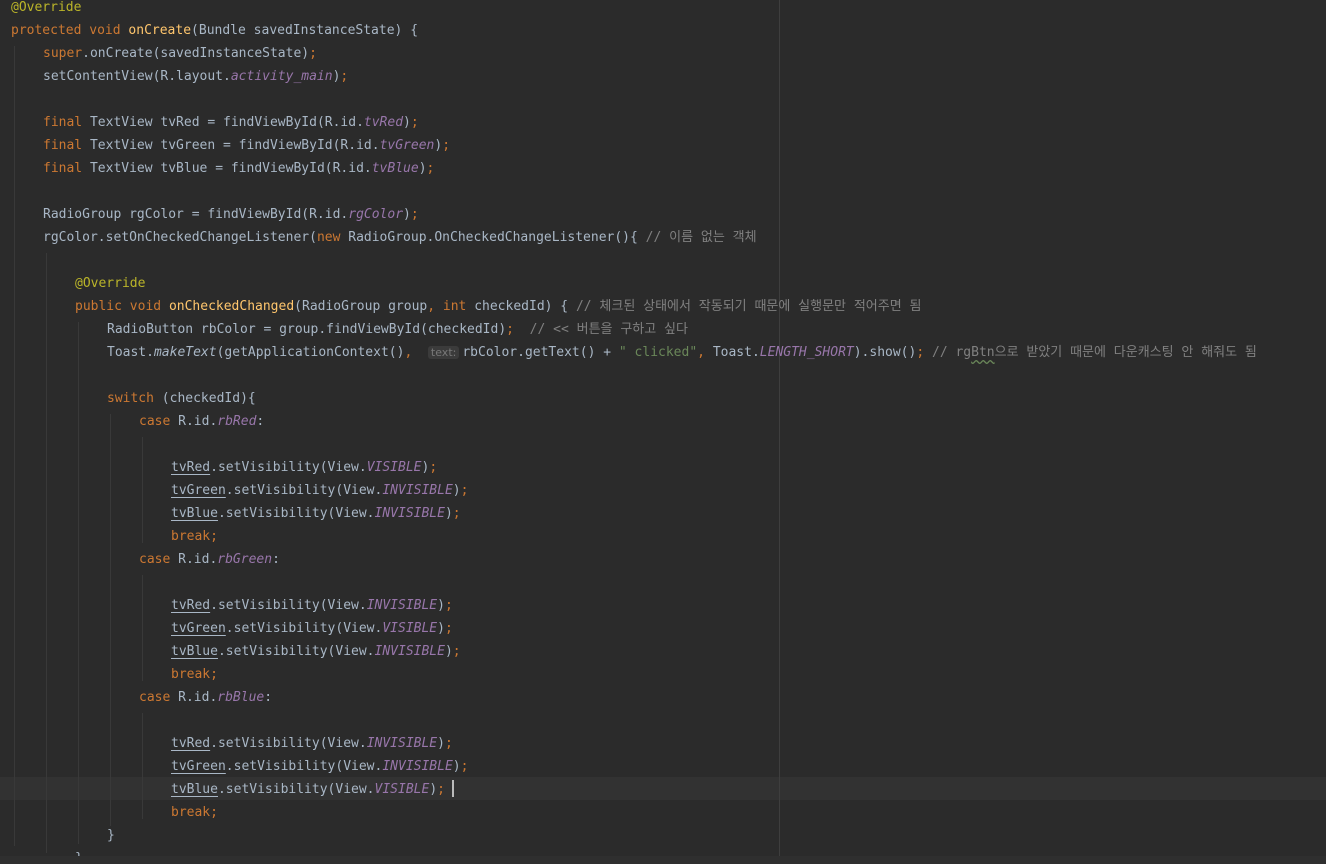  Describe the element at coordinates (201, 421) in the screenshot. I see `code-line: case R.id.rbRed:` at that location.